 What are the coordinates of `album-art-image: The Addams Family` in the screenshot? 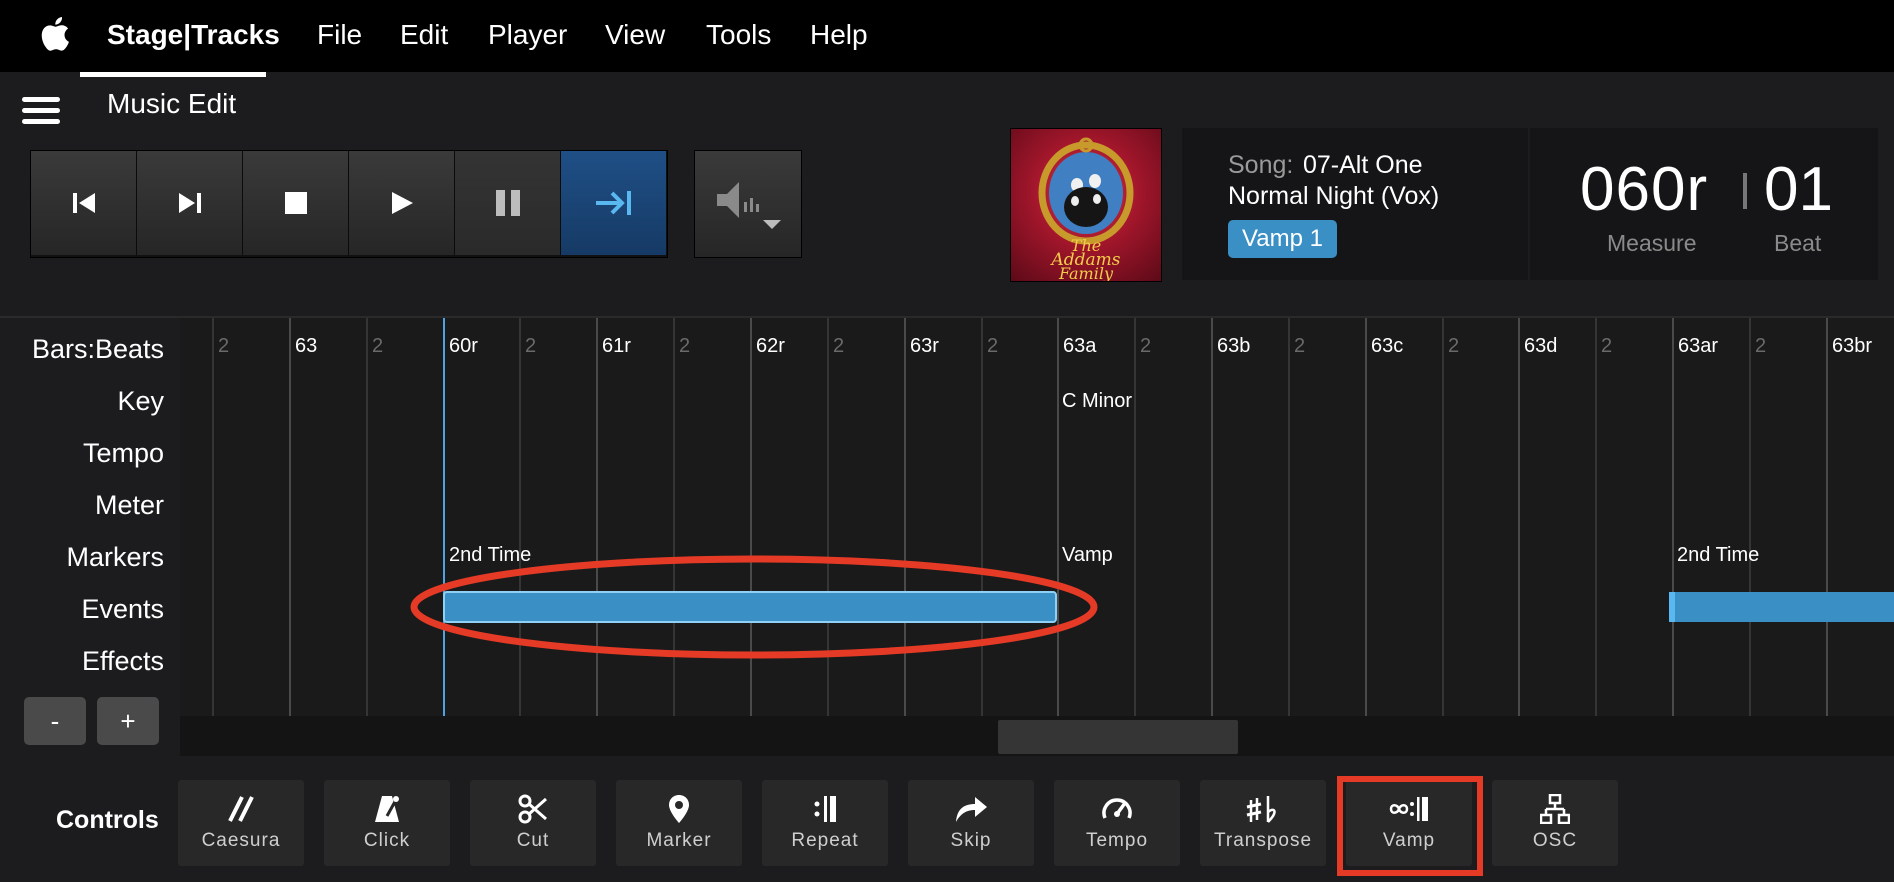 It's located at (1086, 209).